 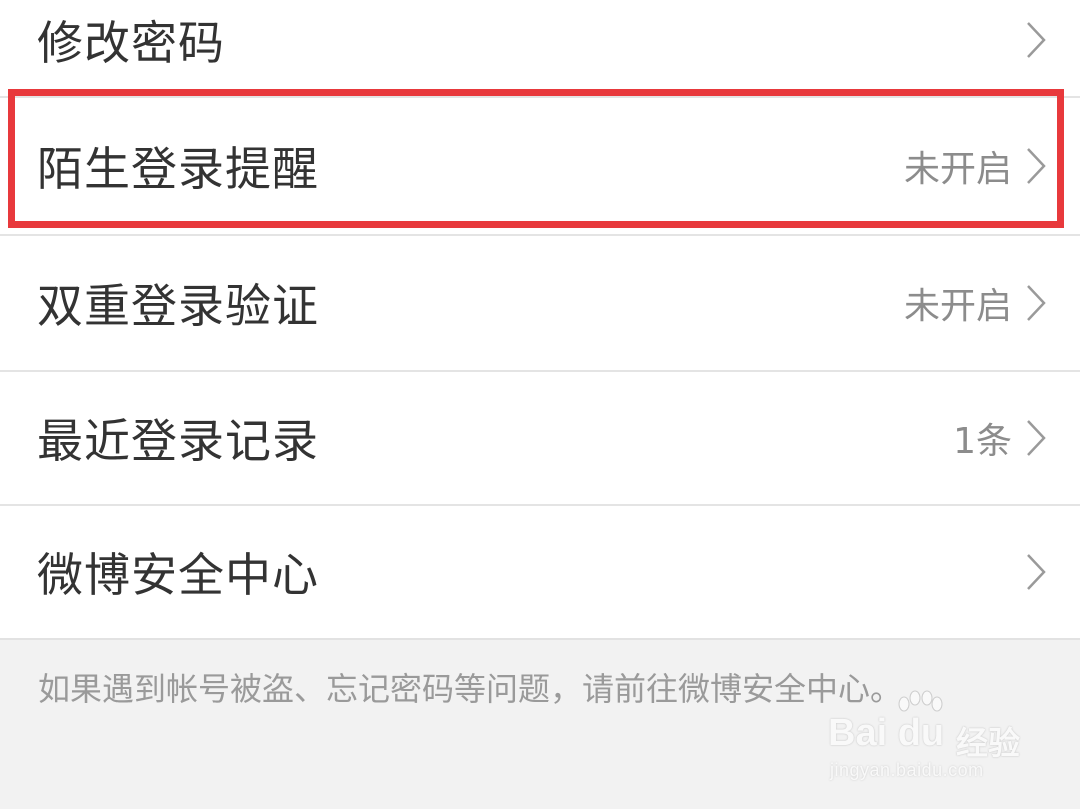 What do you see at coordinates (178, 441) in the screenshot?
I see `row-label: 最近登录记录` at bounding box center [178, 441].